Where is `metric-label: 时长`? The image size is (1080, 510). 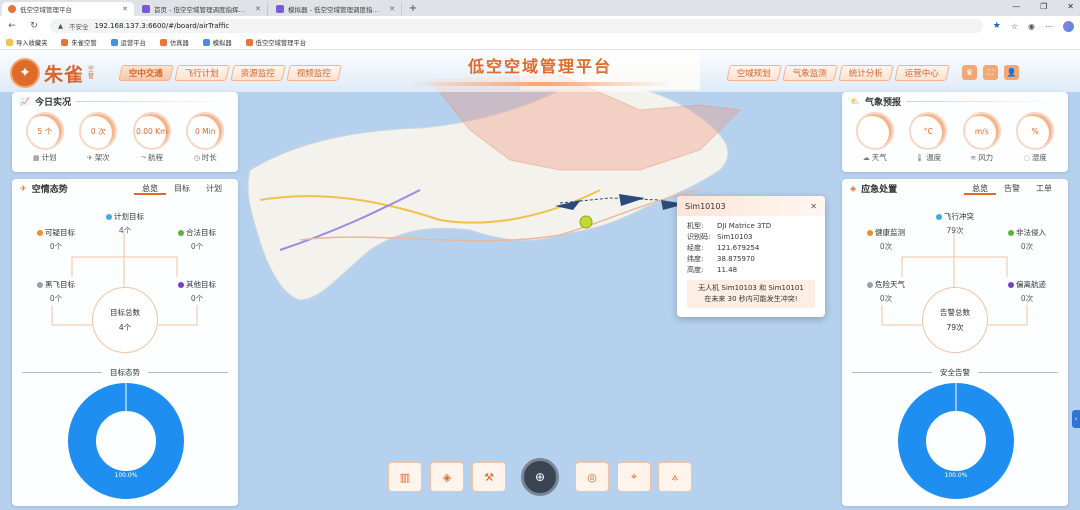
metric-label: 时长 is located at coordinates (209, 157).